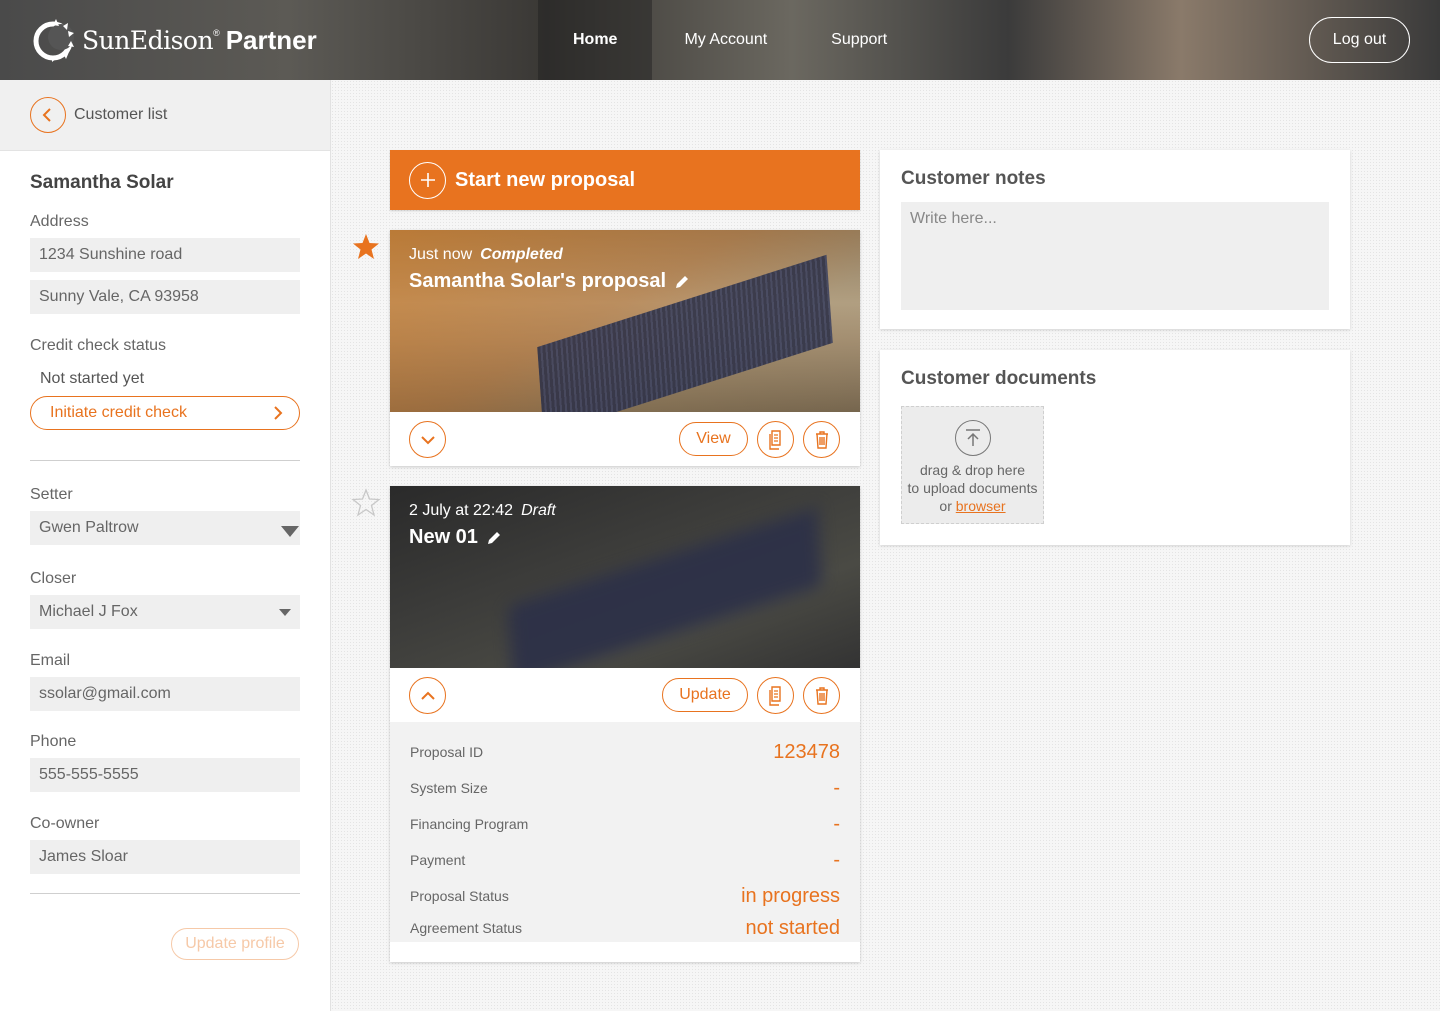  I want to click on proposal-thumbnail: 2 July at 22:42 Draft New 01, so click(625, 577).